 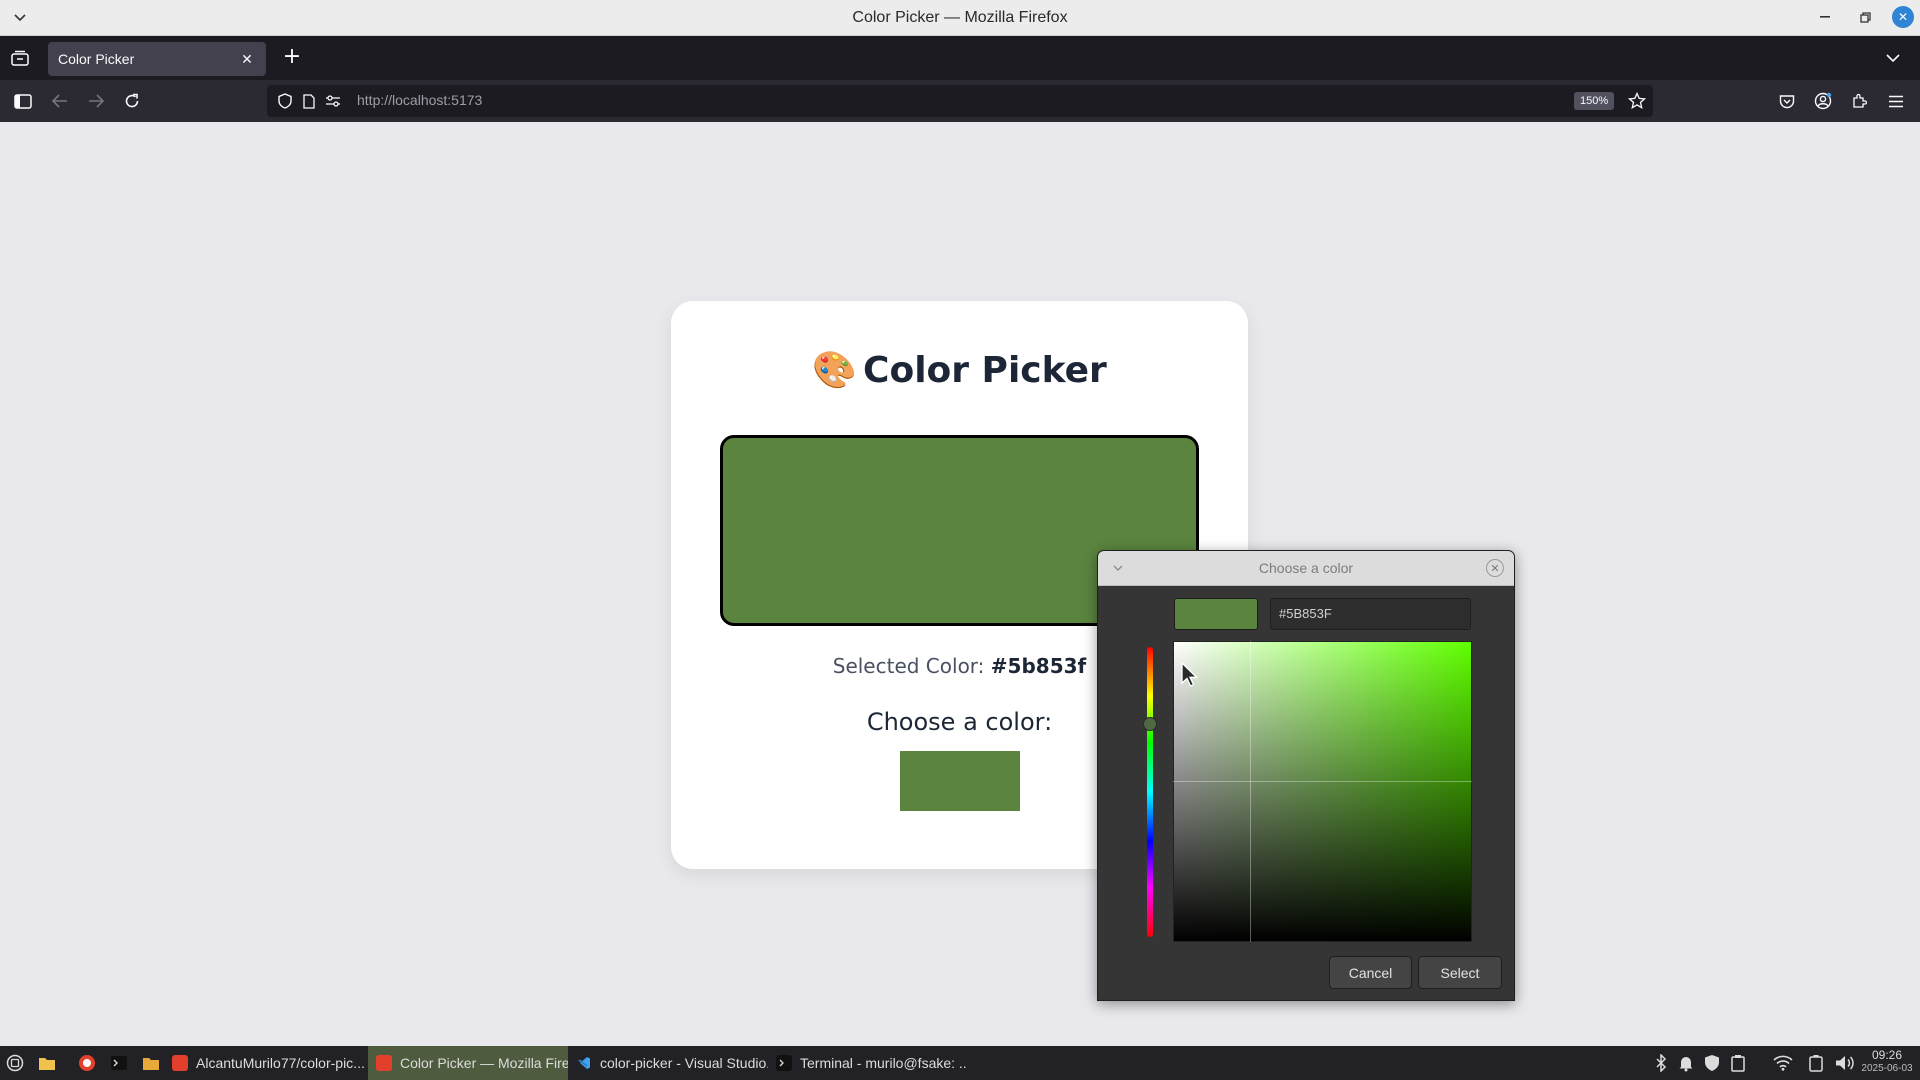 What do you see at coordinates (333, 101) in the screenshot?
I see `permissions-icon` at bounding box center [333, 101].